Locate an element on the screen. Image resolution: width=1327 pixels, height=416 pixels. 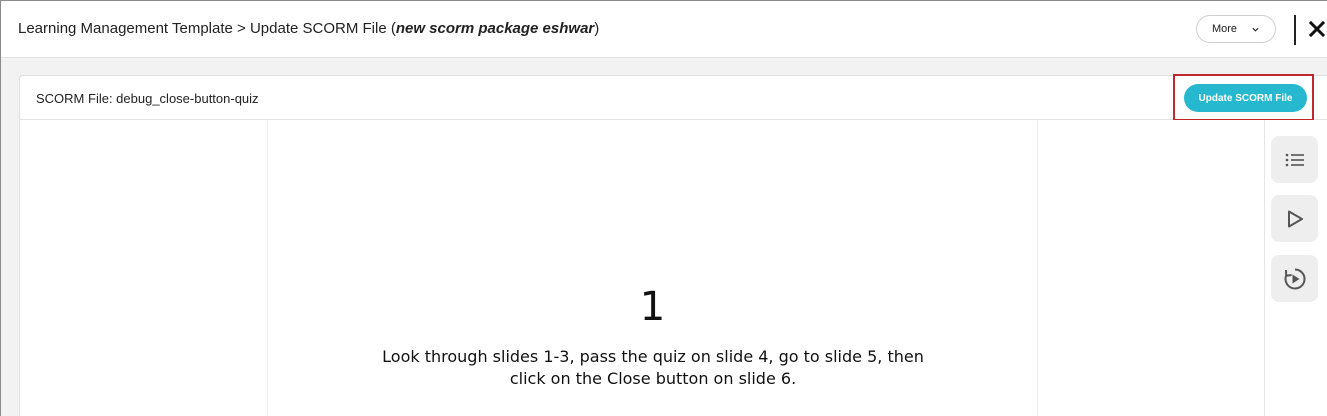
play-icon is located at coordinates (1295, 218).